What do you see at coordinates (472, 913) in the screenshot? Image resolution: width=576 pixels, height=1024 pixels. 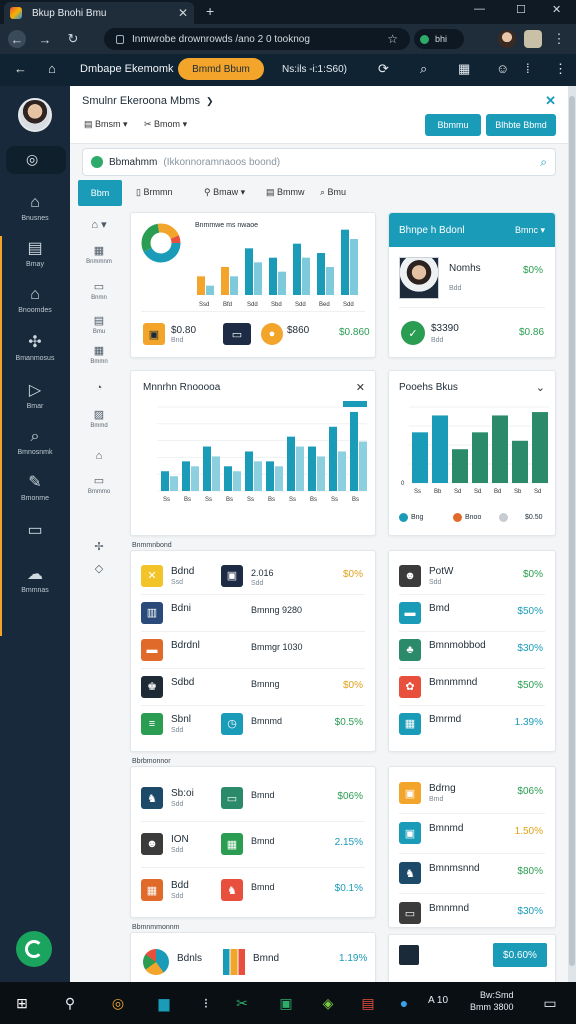 I see `list-item: ▭ Bmnmnd $30%` at bounding box center [472, 913].